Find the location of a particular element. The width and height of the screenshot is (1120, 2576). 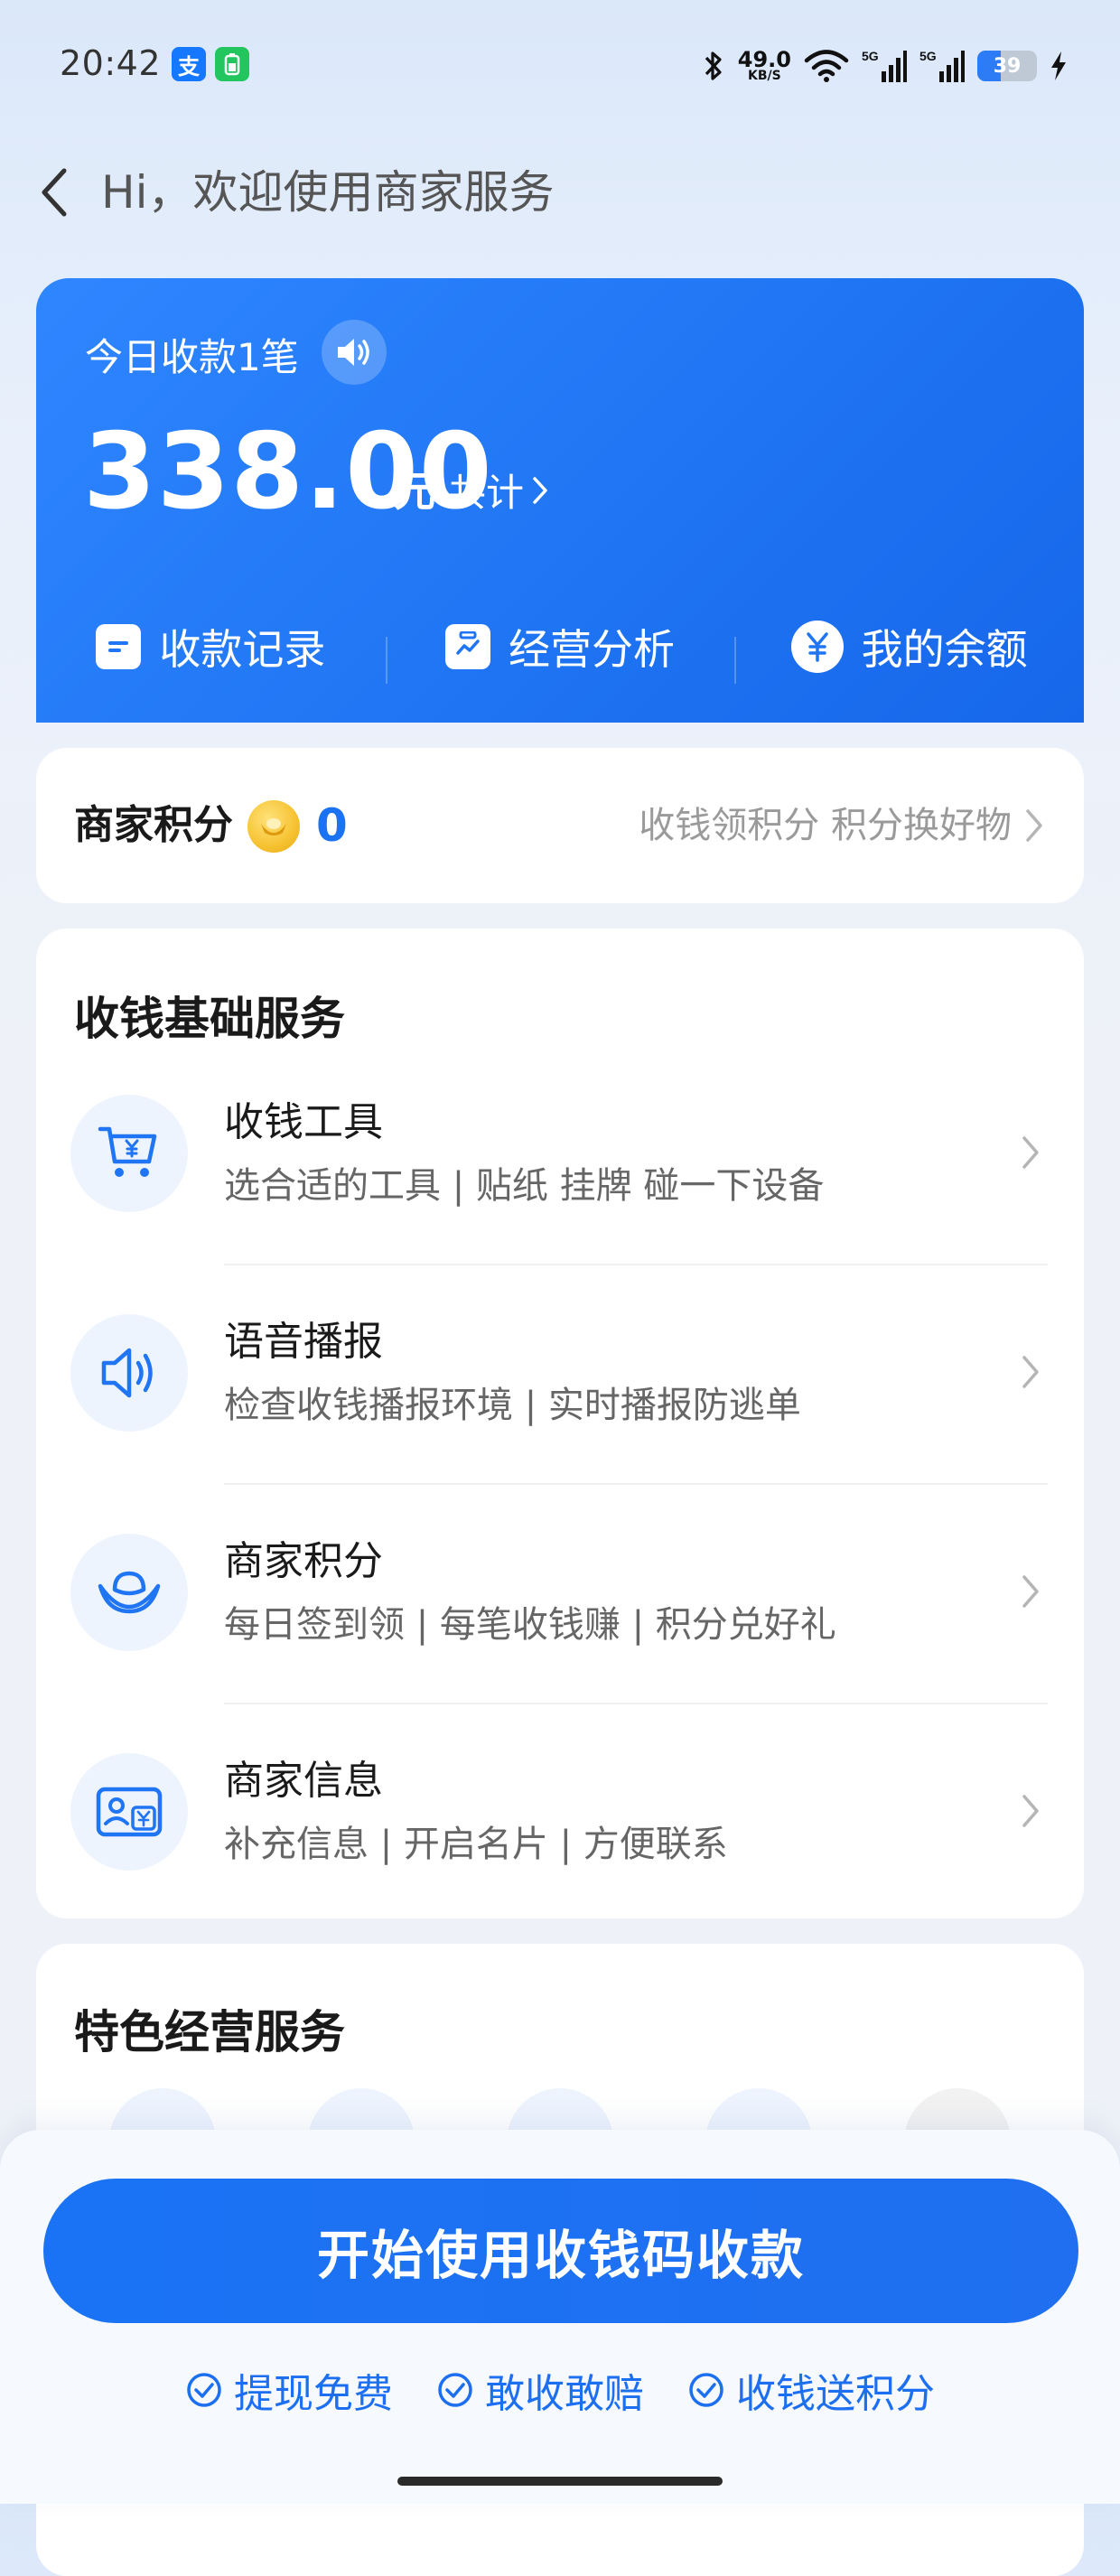

bottom-action-sheet: 开始使用收钱码收款 提现免费 敢收敢赔 收钱送积分 is located at coordinates (560, 2317).